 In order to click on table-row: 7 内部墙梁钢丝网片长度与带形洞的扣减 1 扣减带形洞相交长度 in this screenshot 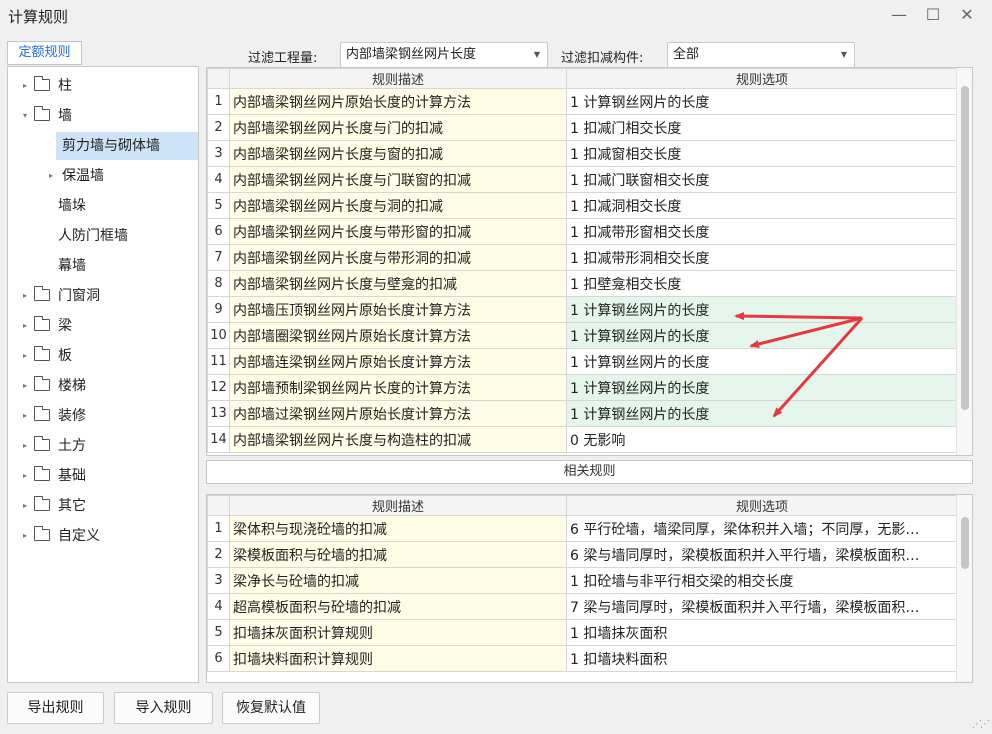, I will do `click(582, 257)`.